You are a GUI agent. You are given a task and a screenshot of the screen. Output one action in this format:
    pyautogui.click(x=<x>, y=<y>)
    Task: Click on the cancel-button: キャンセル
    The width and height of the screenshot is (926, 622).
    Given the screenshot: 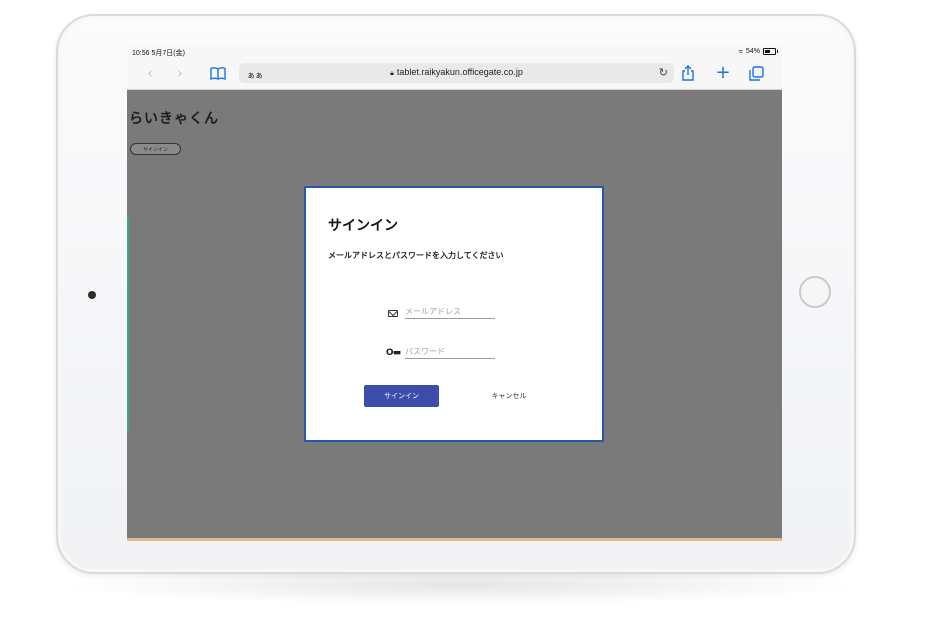 What is the action you would take?
    pyautogui.click(x=509, y=396)
    